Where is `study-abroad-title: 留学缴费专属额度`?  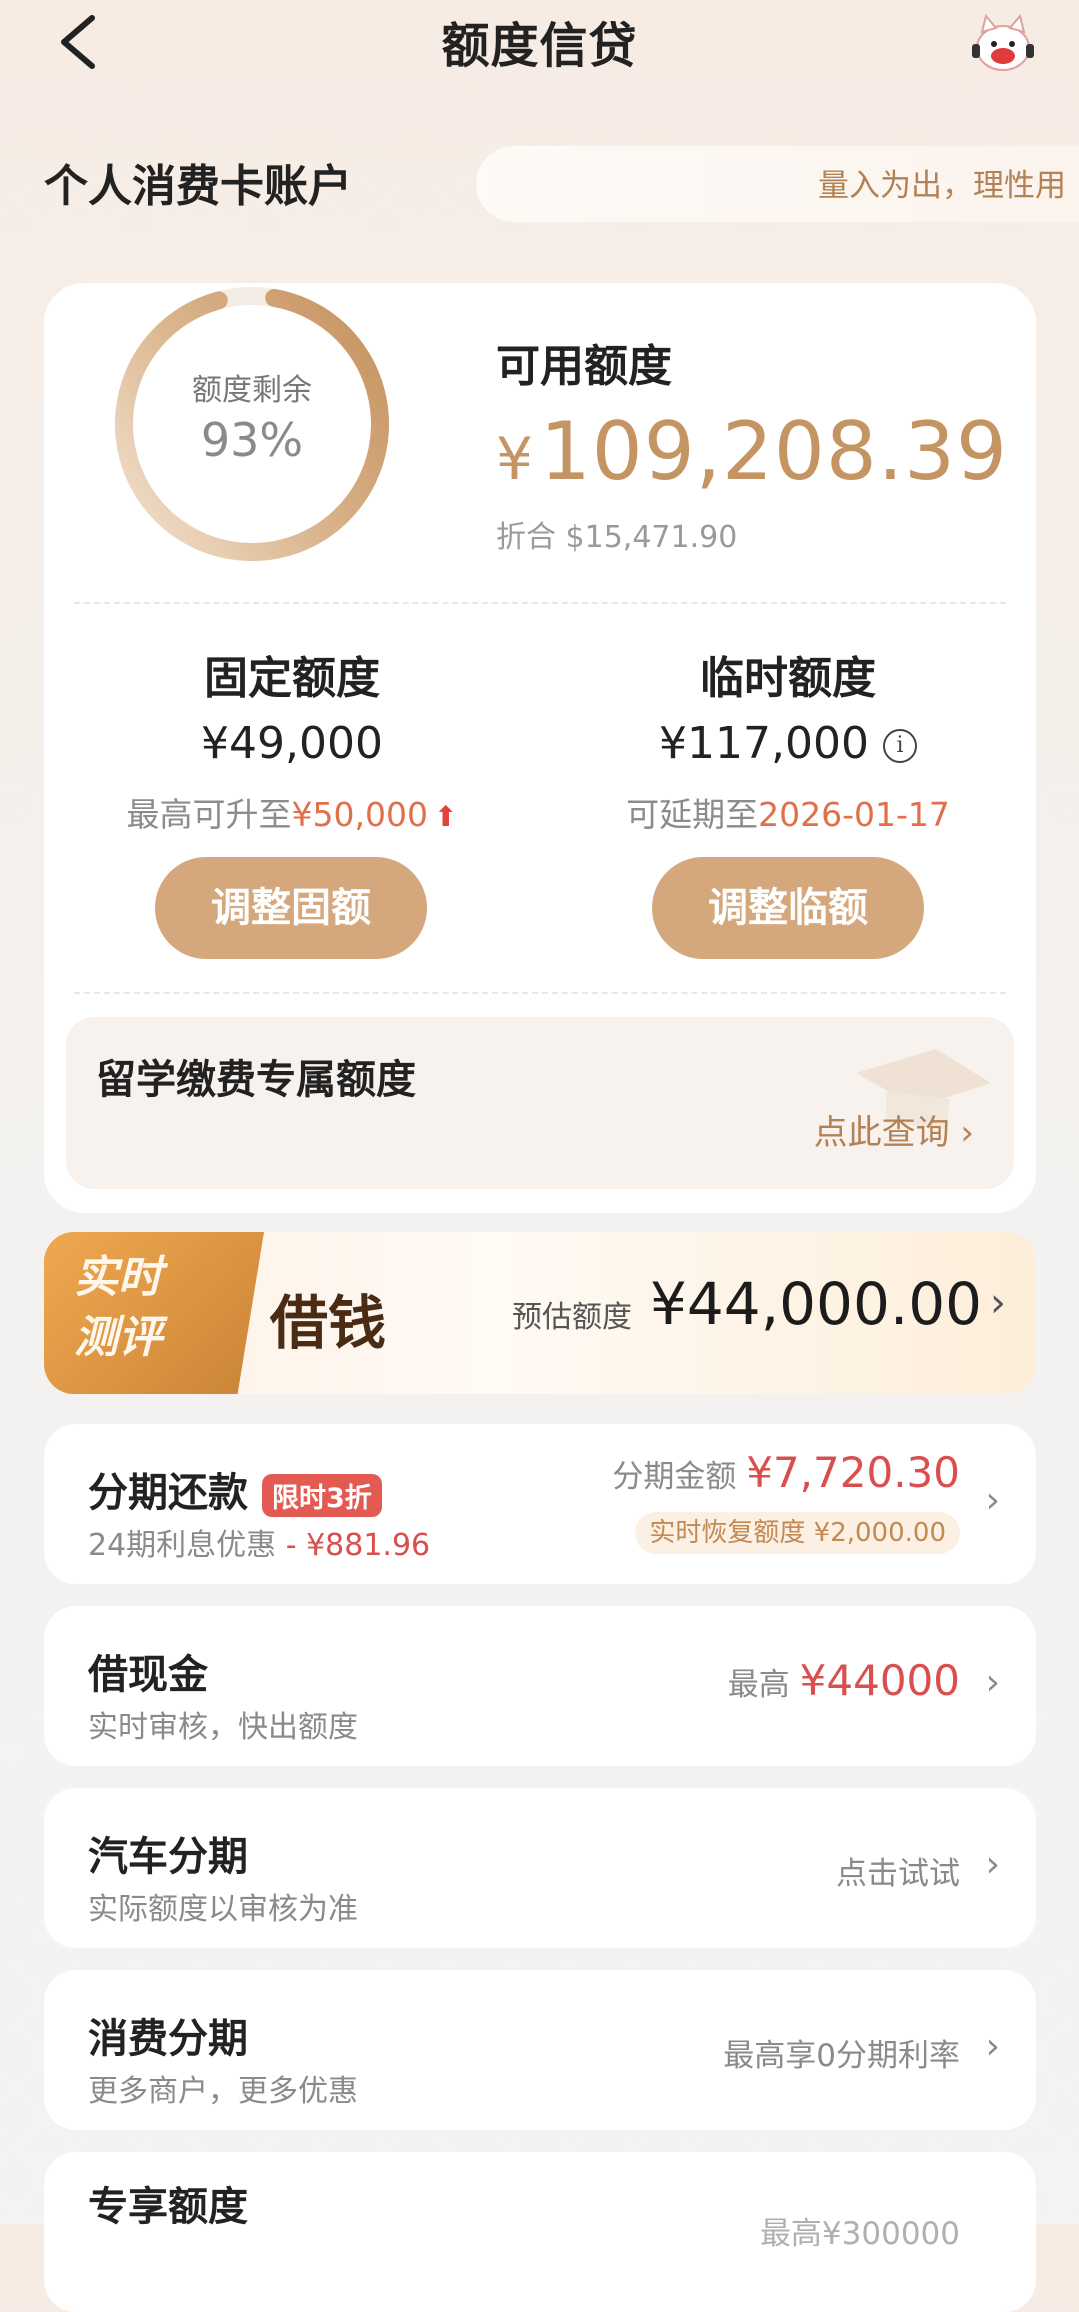 study-abroad-title: 留学缴费专属额度 is located at coordinates (256, 1080).